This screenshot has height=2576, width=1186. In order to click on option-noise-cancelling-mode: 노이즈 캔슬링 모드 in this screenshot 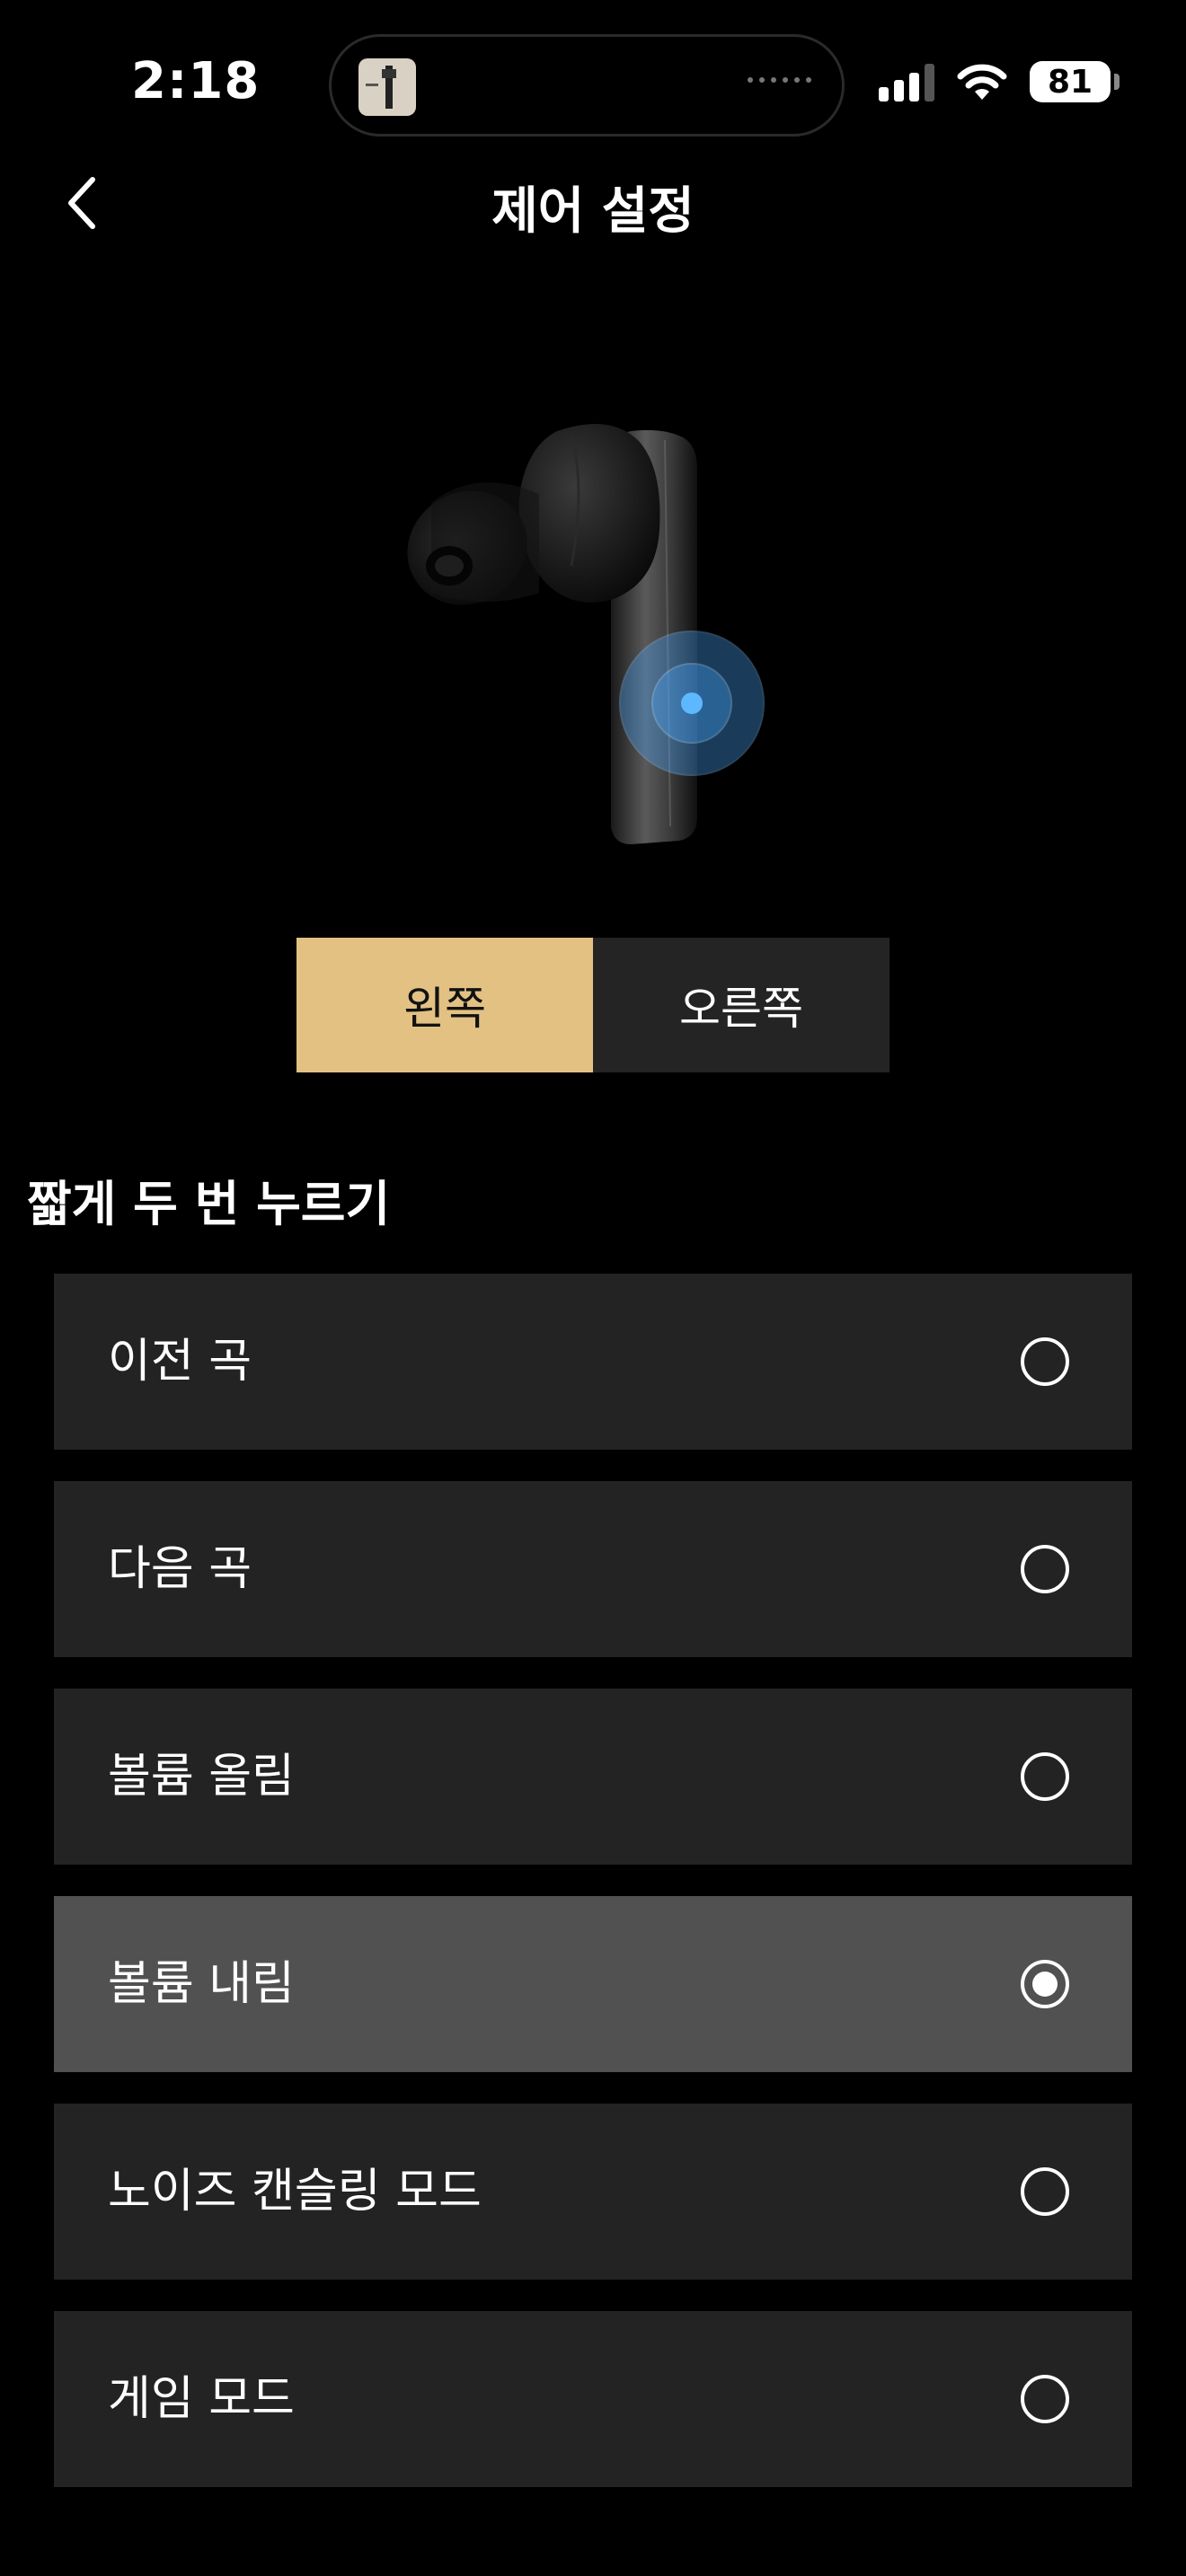, I will do `click(593, 2192)`.